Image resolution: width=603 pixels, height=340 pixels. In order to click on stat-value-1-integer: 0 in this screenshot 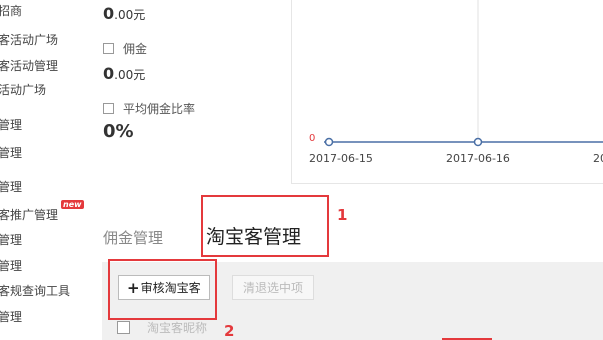, I will do `click(109, 13)`.